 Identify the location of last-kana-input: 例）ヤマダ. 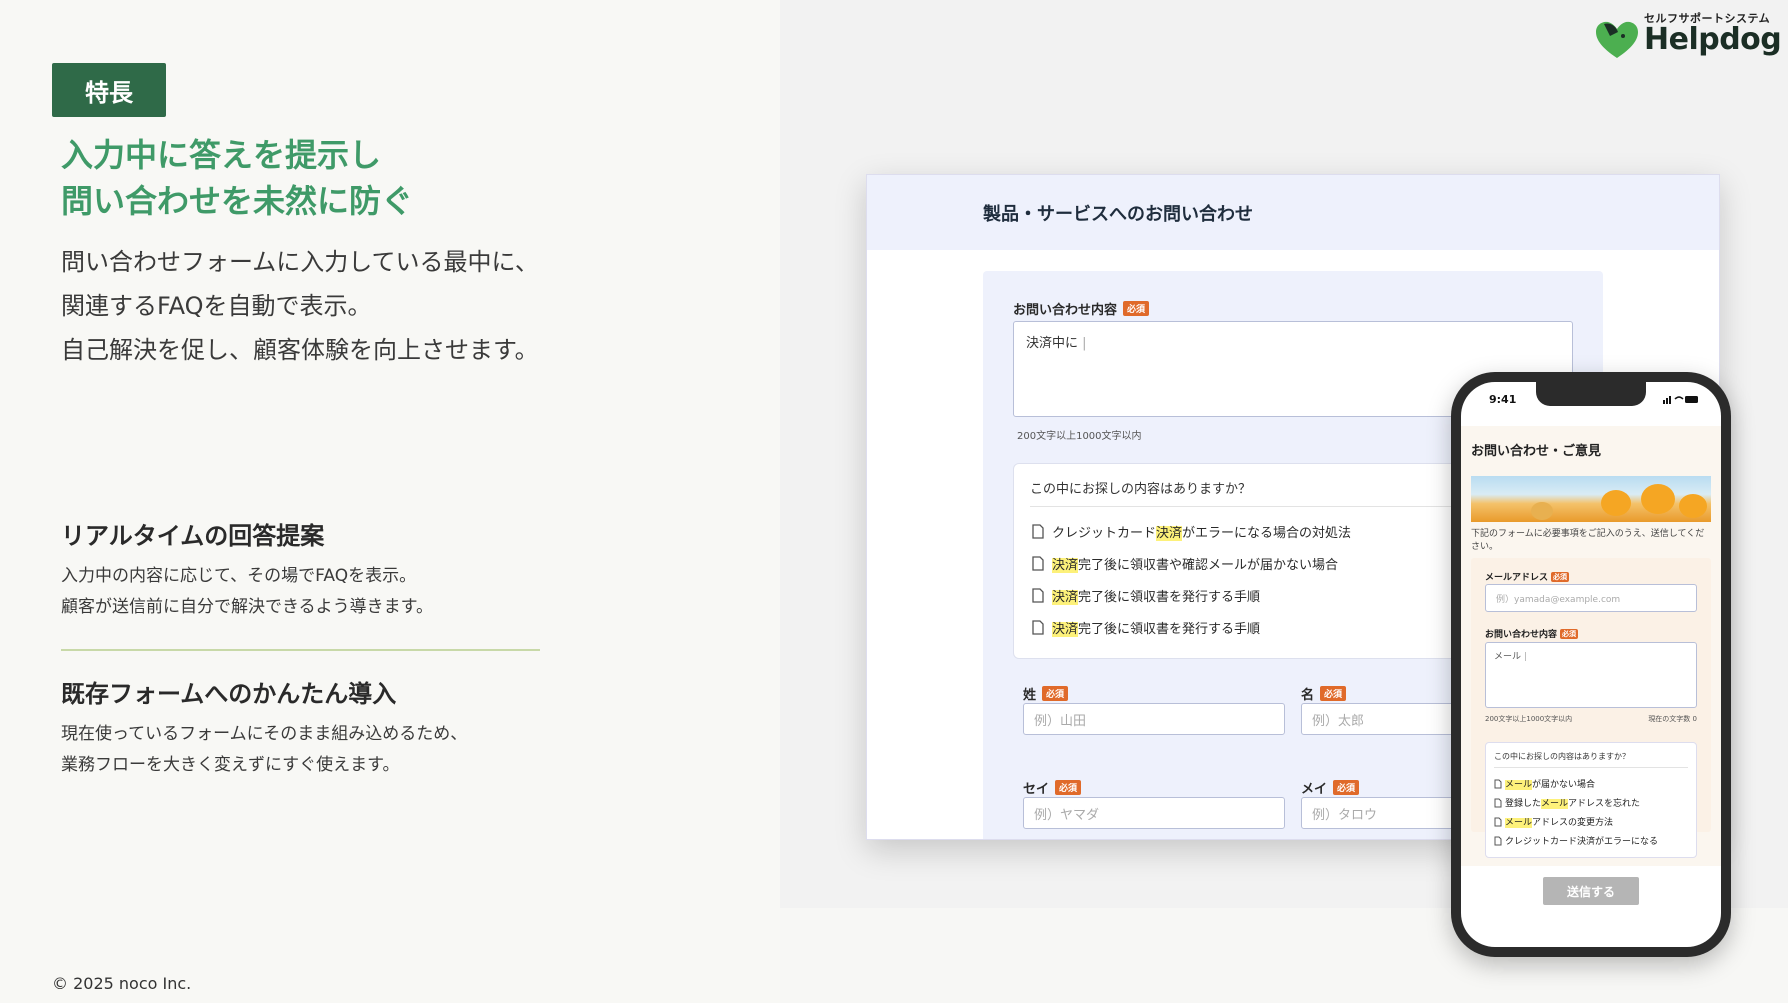
(1154, 813).